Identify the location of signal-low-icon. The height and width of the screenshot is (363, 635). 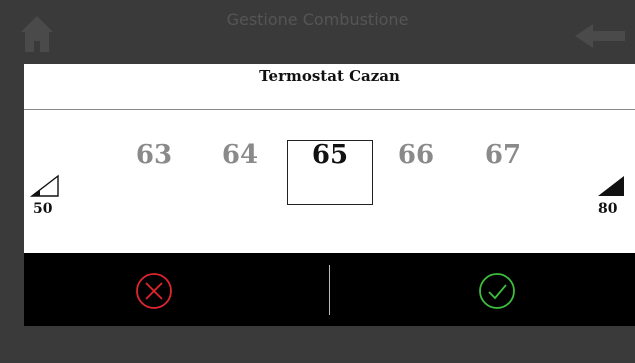
(44, 185).